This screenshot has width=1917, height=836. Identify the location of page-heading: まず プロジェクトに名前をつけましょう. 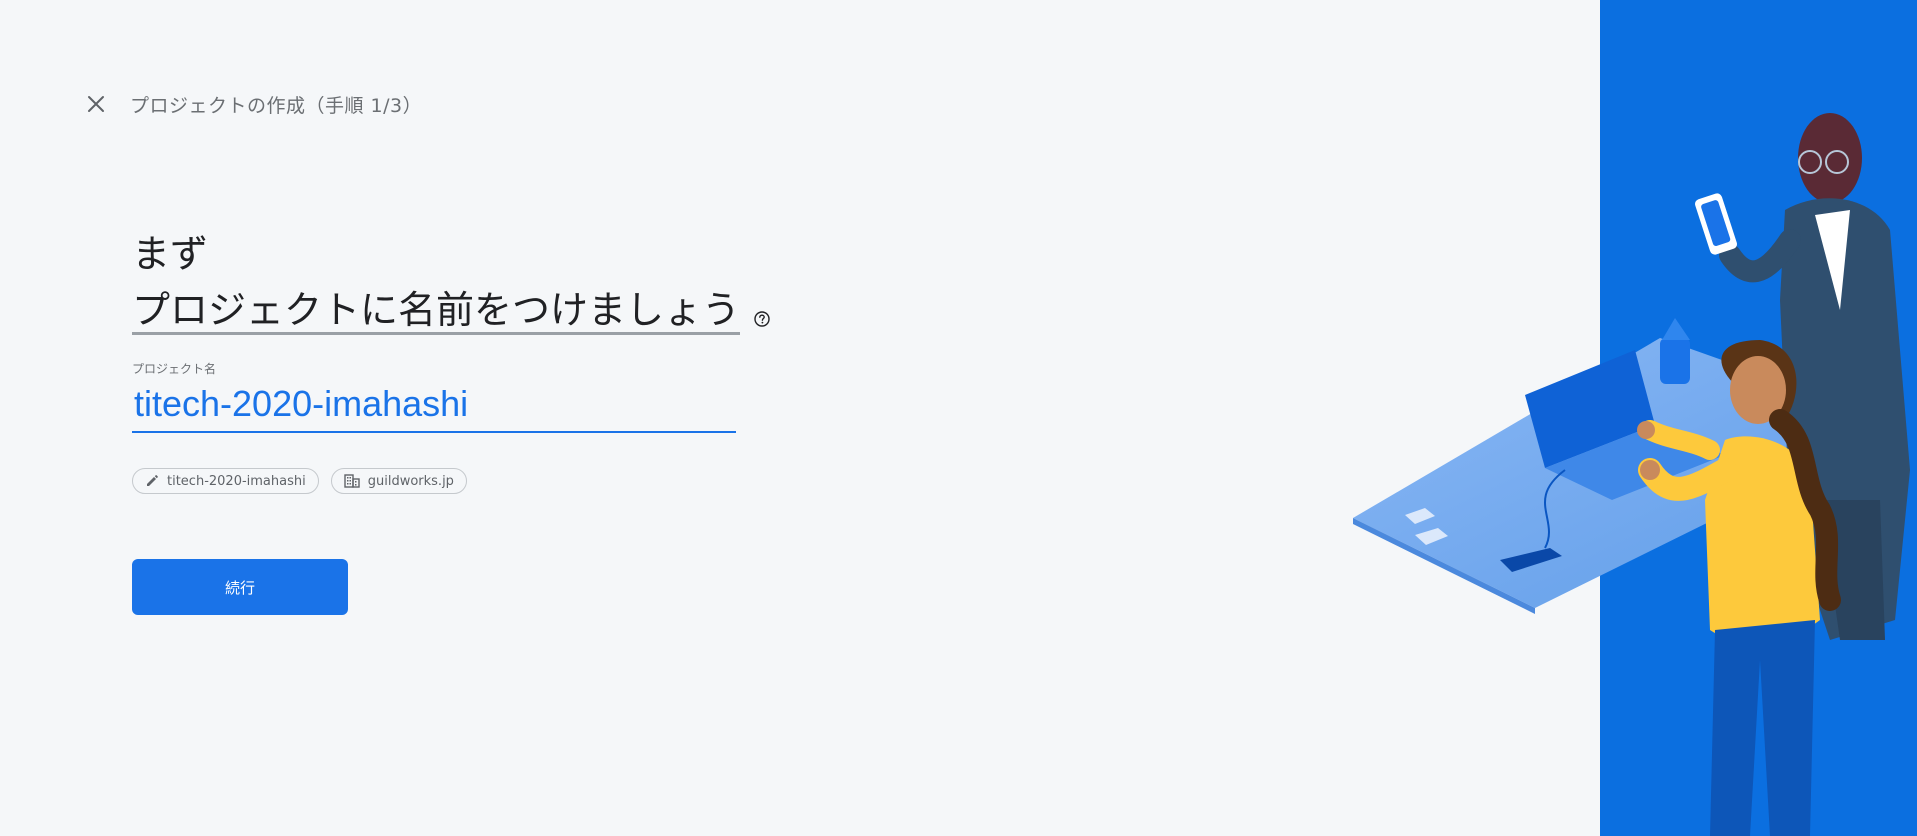
(451, 284).